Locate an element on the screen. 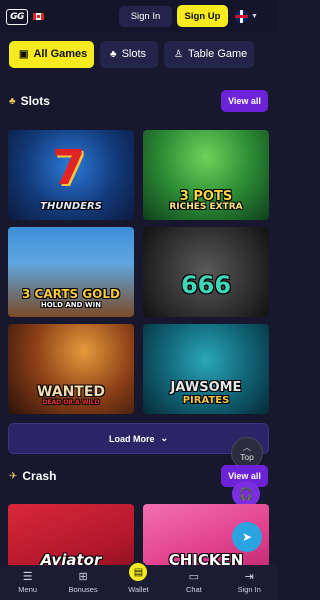 The height and width of the screenshot is (600, 320). top-header: GG Sign In Sign Up ▼ is located at coordinates (138, 16).